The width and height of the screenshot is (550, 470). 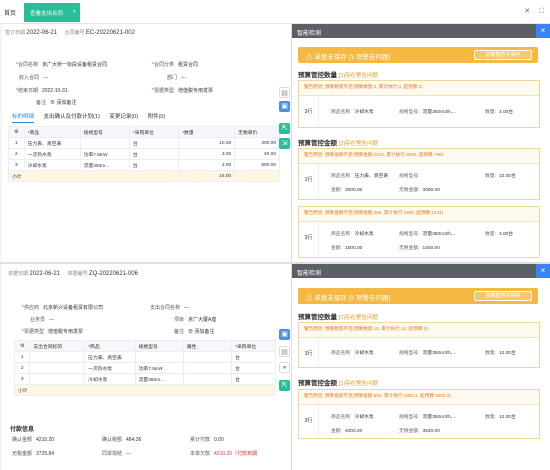 I want to click on tab-view-contract: 查看支出合同 ×, so click(x=52, y=12).